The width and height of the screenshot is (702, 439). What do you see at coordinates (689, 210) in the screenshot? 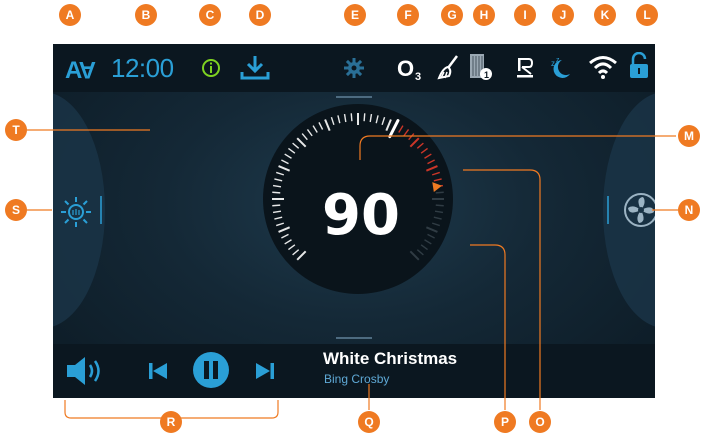
I see `callout-n: N` at bounding box center [689, 210].